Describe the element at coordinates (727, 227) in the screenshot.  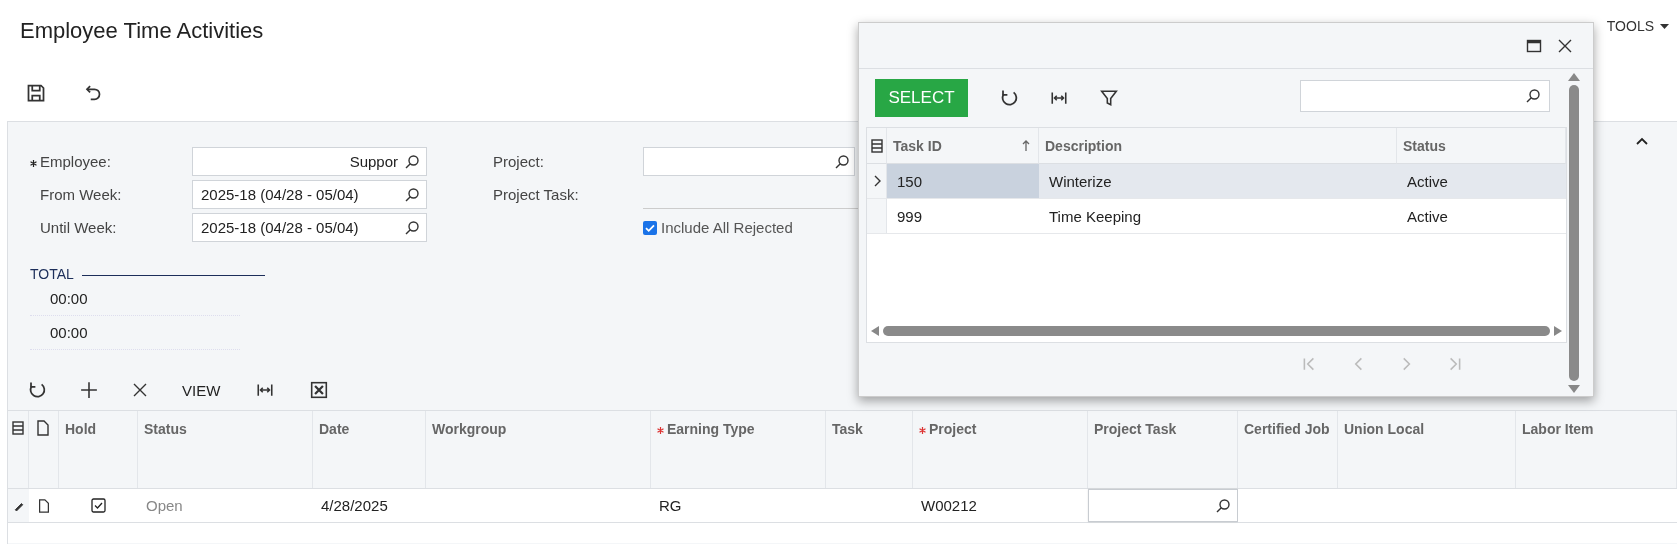
I see `checkbox-label: Include All Rejected` at that location.